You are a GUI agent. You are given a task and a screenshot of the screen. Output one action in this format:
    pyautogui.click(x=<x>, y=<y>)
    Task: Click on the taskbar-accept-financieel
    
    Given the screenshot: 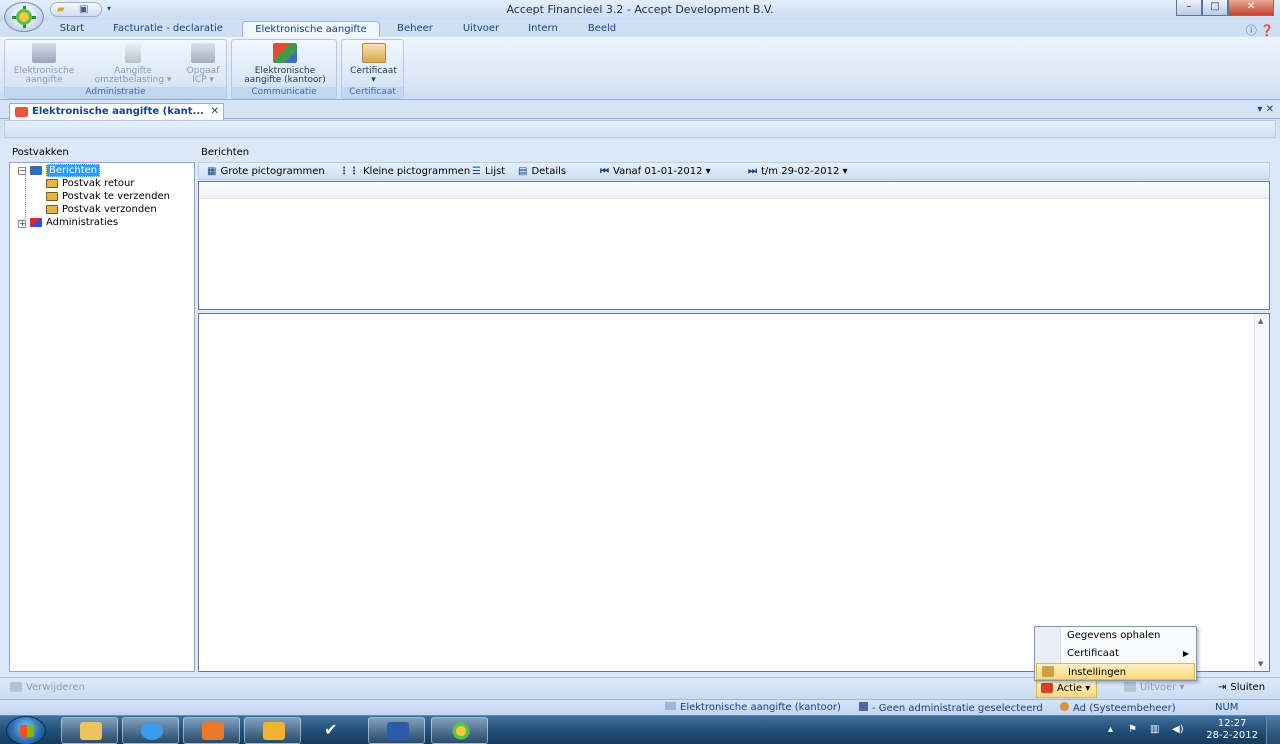 What is the action you would take?
    pyautogui.click(x=459, y=730)
    